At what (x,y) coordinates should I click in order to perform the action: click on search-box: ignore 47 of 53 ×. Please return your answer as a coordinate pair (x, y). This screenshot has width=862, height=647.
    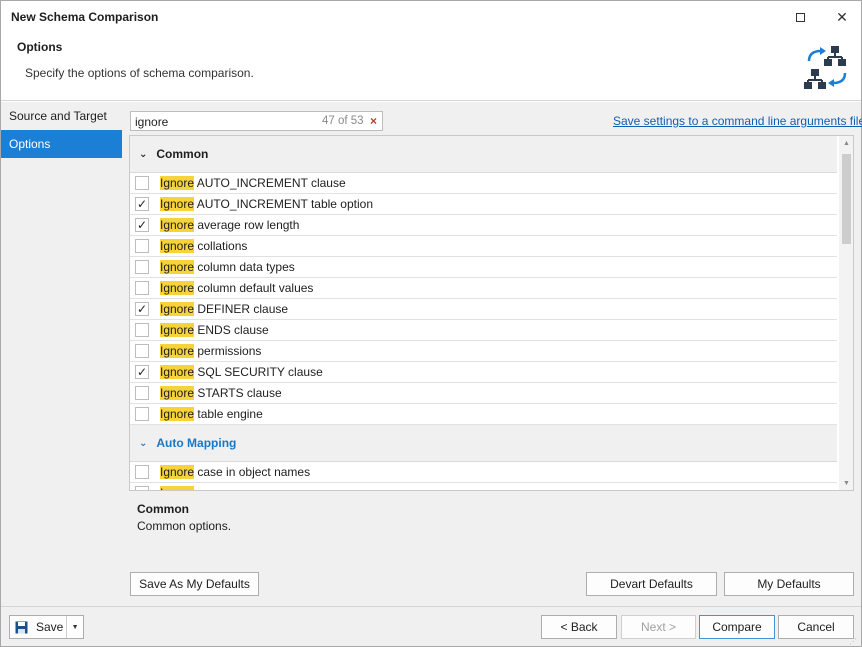
    Looking at the image, I should click on (256, 121).